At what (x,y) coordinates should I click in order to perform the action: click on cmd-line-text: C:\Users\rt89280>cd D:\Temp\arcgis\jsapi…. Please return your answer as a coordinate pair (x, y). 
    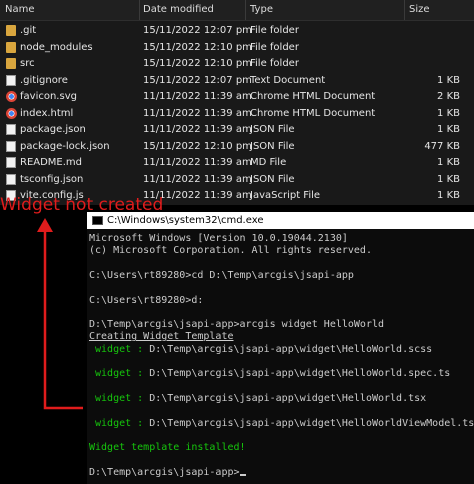
    Looking at the image, I should click on (221, 275).